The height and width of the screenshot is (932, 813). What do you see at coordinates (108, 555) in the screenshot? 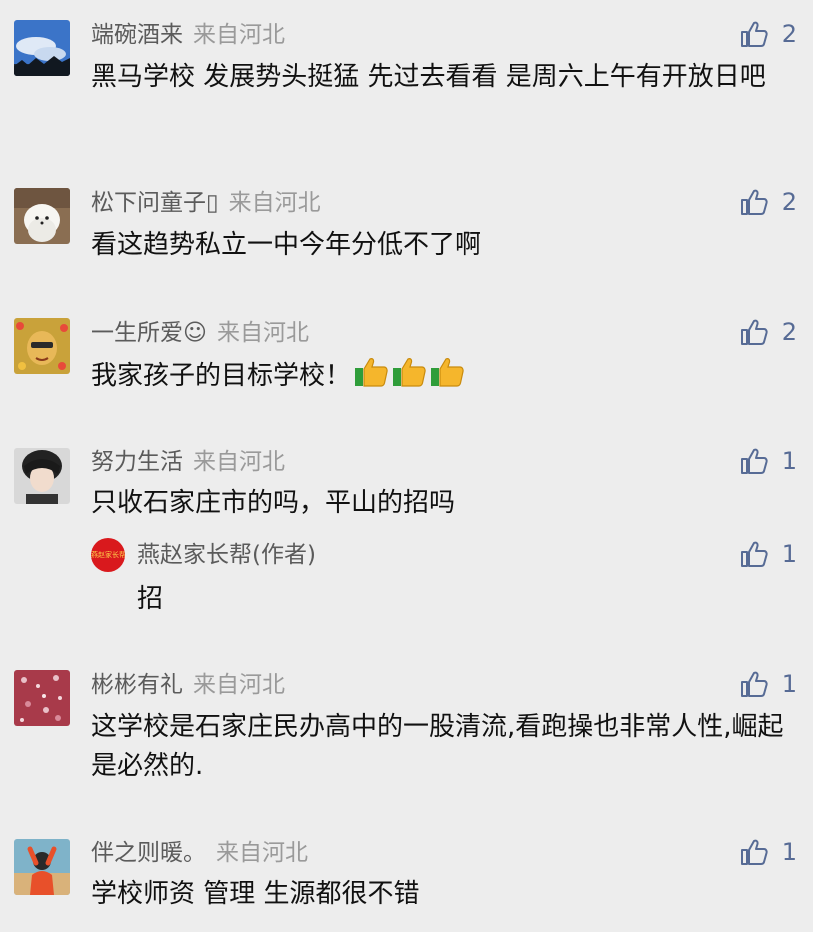
I see `author-avatar: 燕赵家长帮` at bounding box center [108, 555].